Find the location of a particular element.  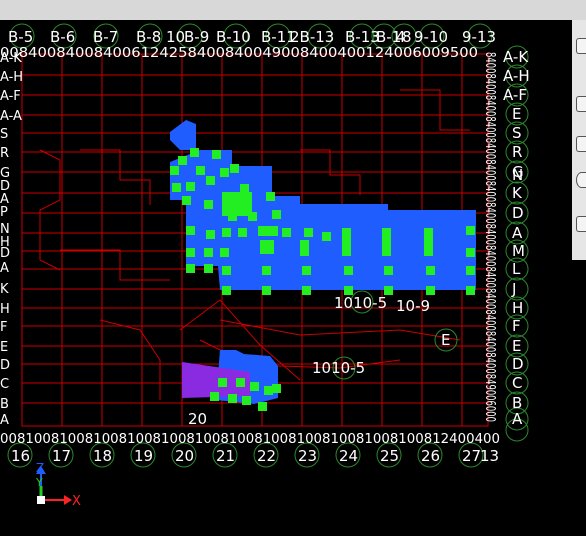

axis-label: 27 is located at coordinates (471, 456).